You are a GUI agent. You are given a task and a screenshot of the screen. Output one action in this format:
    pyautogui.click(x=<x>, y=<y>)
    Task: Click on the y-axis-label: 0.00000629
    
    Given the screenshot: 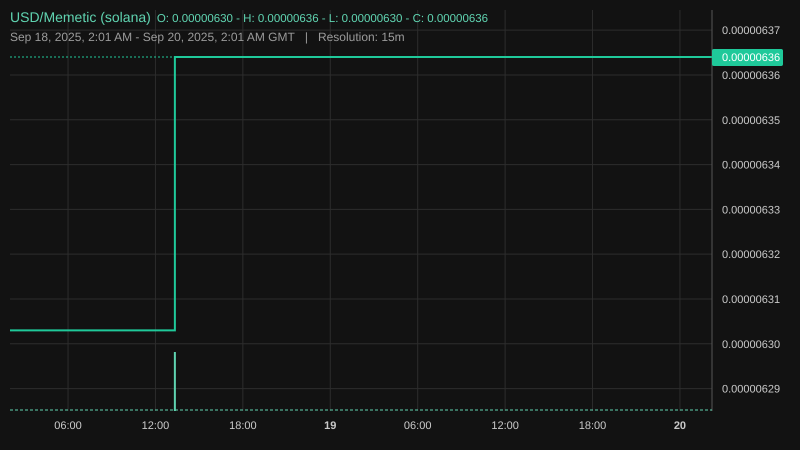 What is the action you would take?
    pyautogui.click(x=751, y=390)
    